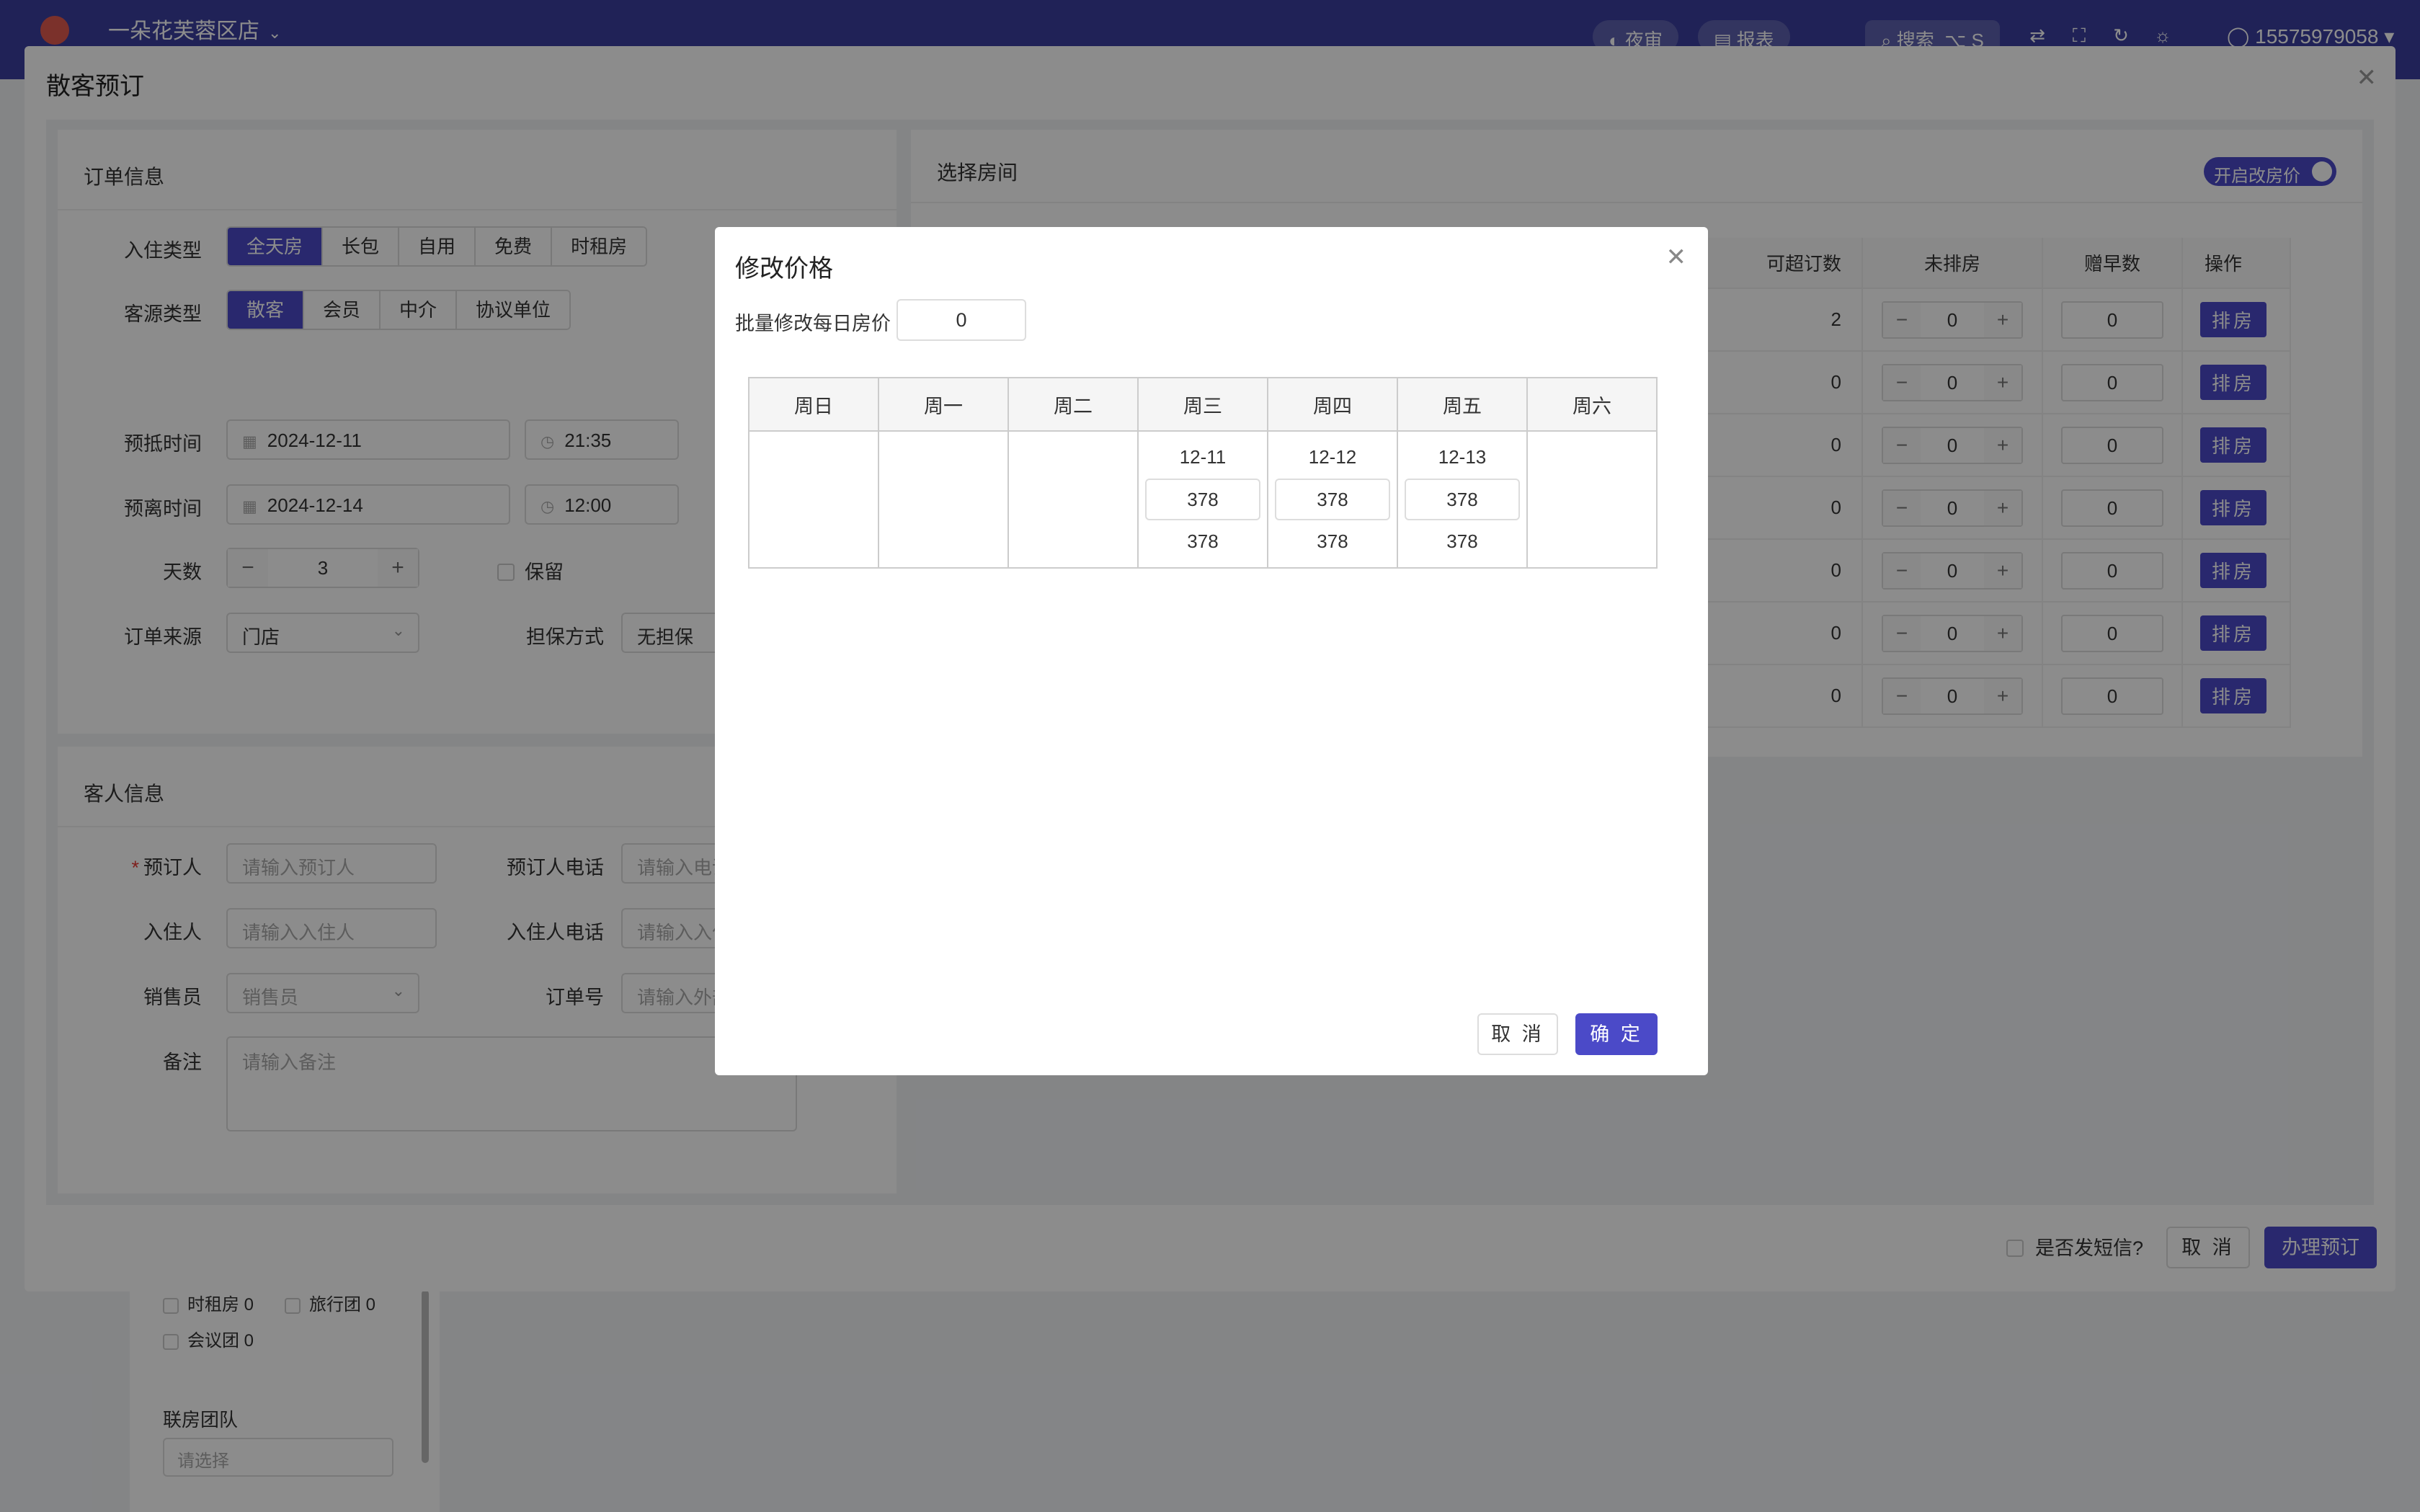  I want to click on confirm-button: 确 定, so click(1616, 1034).